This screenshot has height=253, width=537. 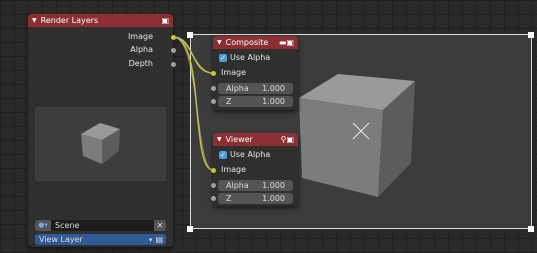 I want to click on viewer-image-socket, so click(x=213, y=170).